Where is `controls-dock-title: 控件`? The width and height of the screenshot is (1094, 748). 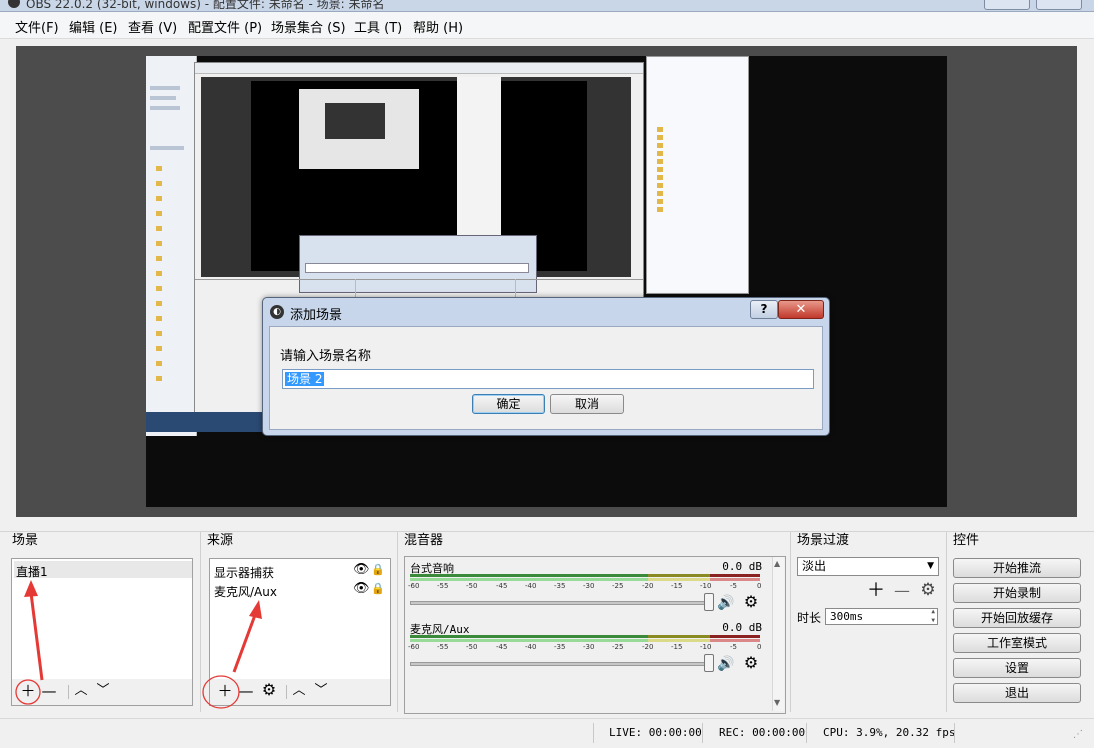 controls-dock-title: 控件 is located at coordinates (966, 540).